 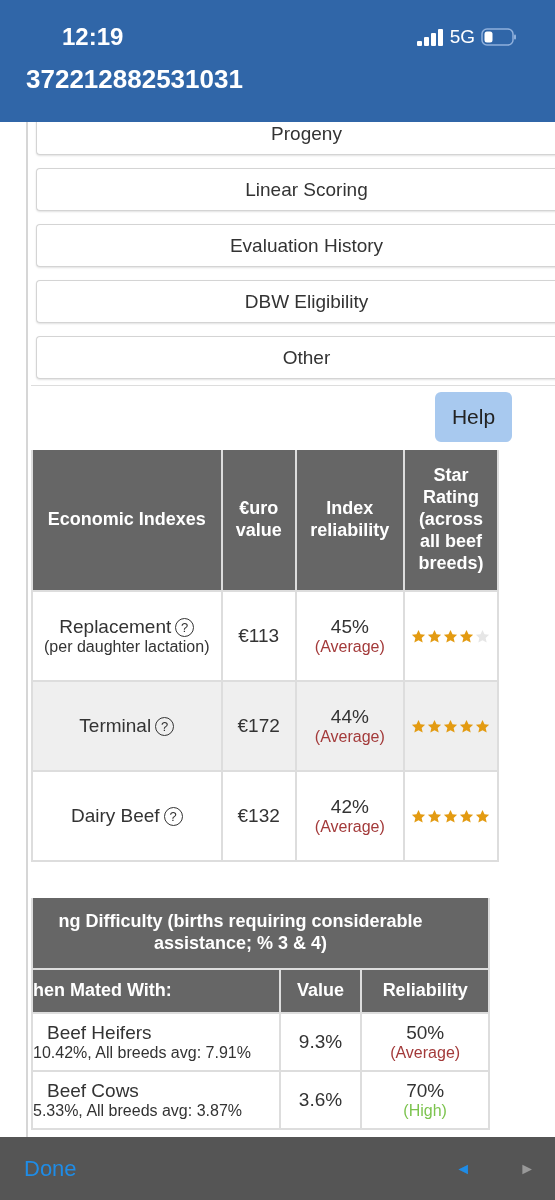 What do you see at coordinates (462, 37) in the screenshot?
I see `network-label: 5G` at bounding box center [462, 37].